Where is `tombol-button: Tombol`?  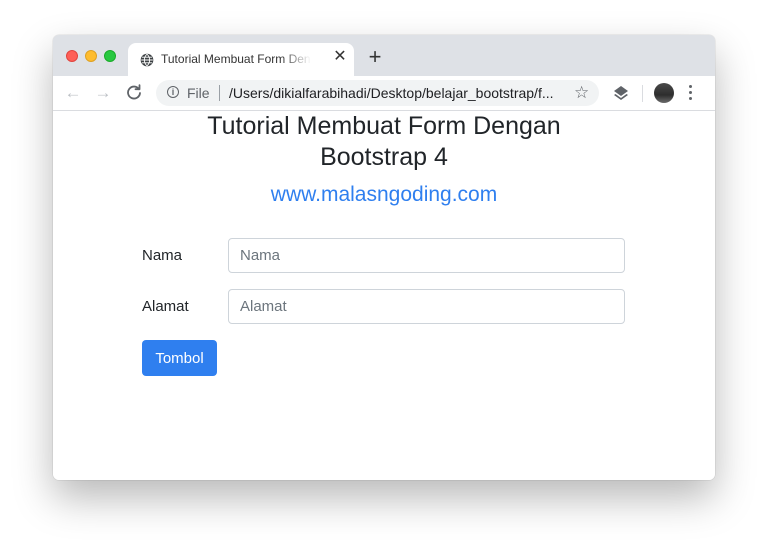
tombol-button: Tombol is located at coordinates (179, 358).